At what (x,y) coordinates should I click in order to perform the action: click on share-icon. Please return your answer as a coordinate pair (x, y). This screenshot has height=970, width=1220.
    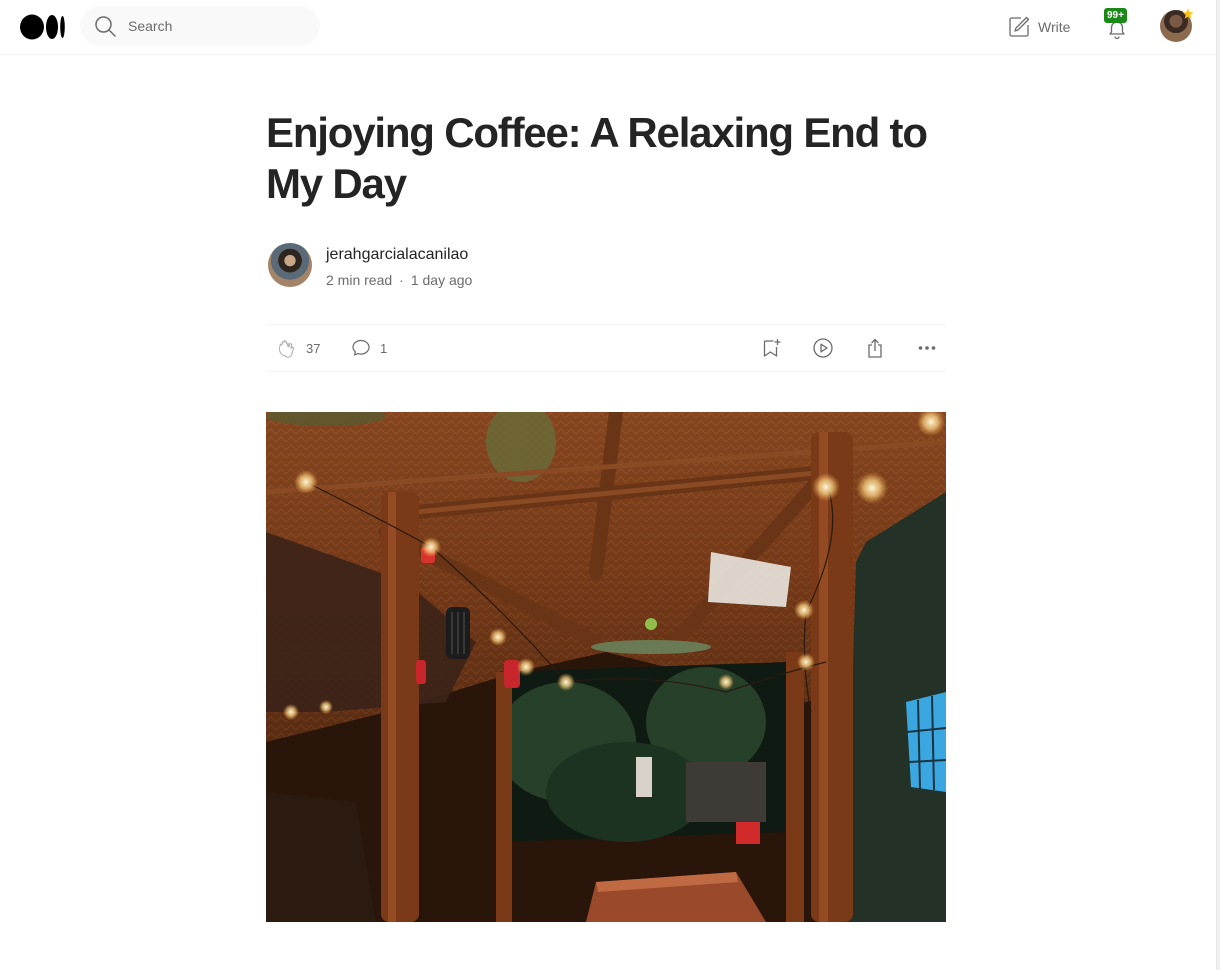
    Looking at the image, I should click on (875, 348).